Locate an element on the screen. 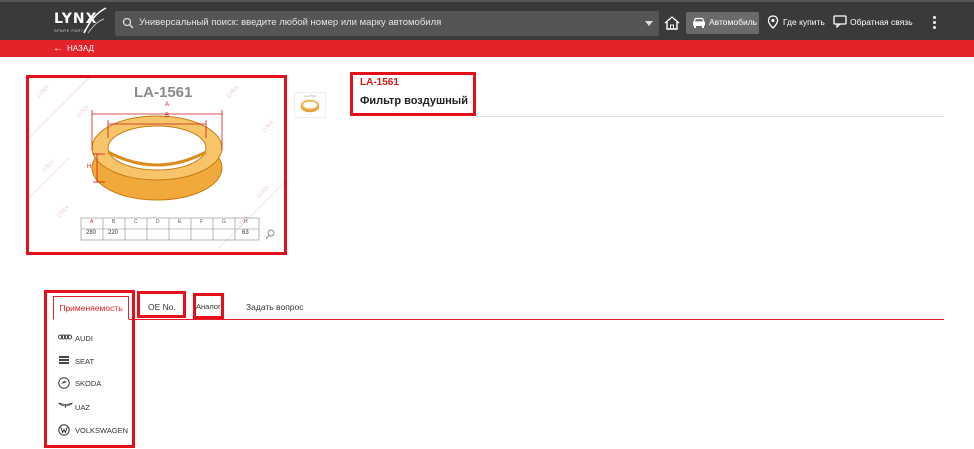 The image size is (974, 449). dim-label: B is located at coordinates (114, 222).